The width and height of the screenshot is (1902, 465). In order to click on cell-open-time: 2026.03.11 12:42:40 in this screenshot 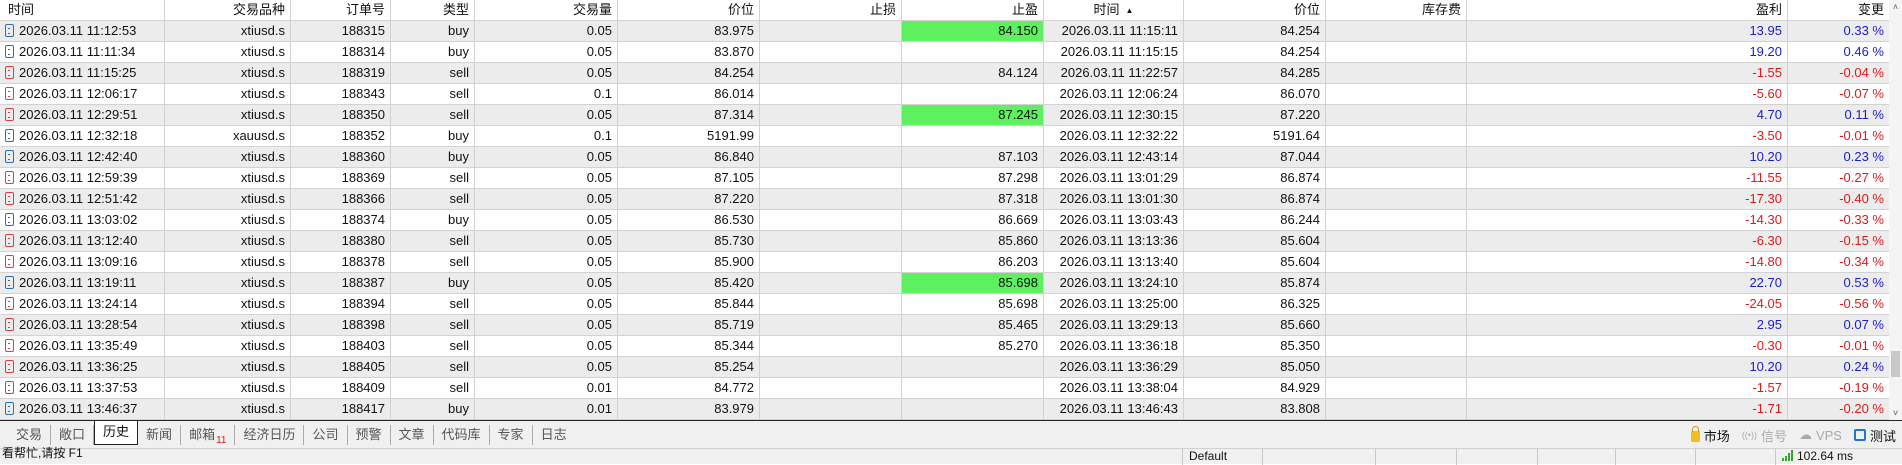, I will do `click(82, 157)`.